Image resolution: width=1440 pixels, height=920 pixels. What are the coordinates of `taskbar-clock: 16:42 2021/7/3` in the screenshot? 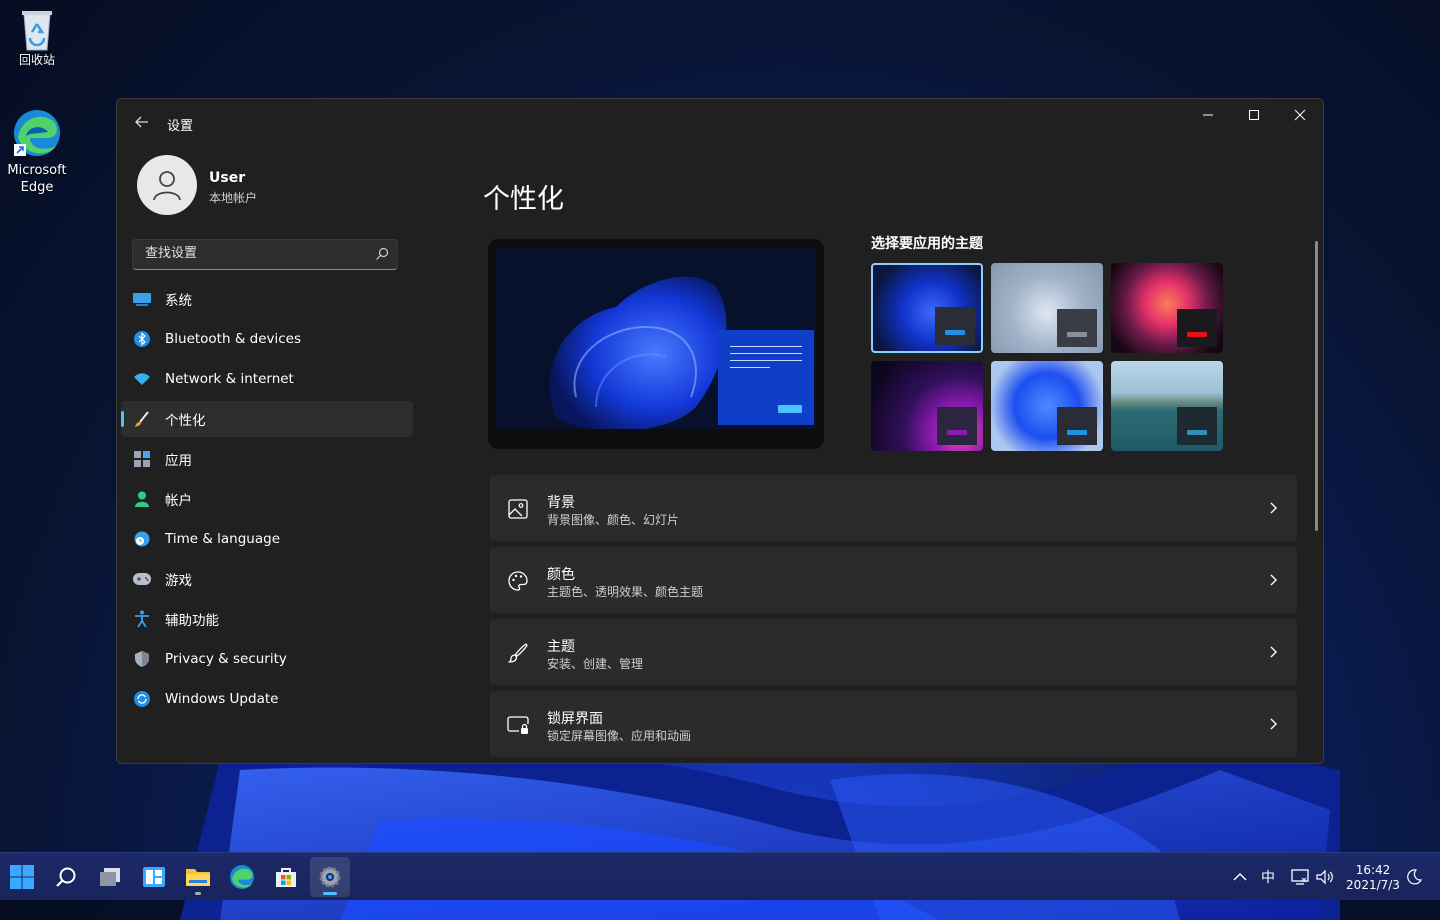 It's located at (1373, 878).